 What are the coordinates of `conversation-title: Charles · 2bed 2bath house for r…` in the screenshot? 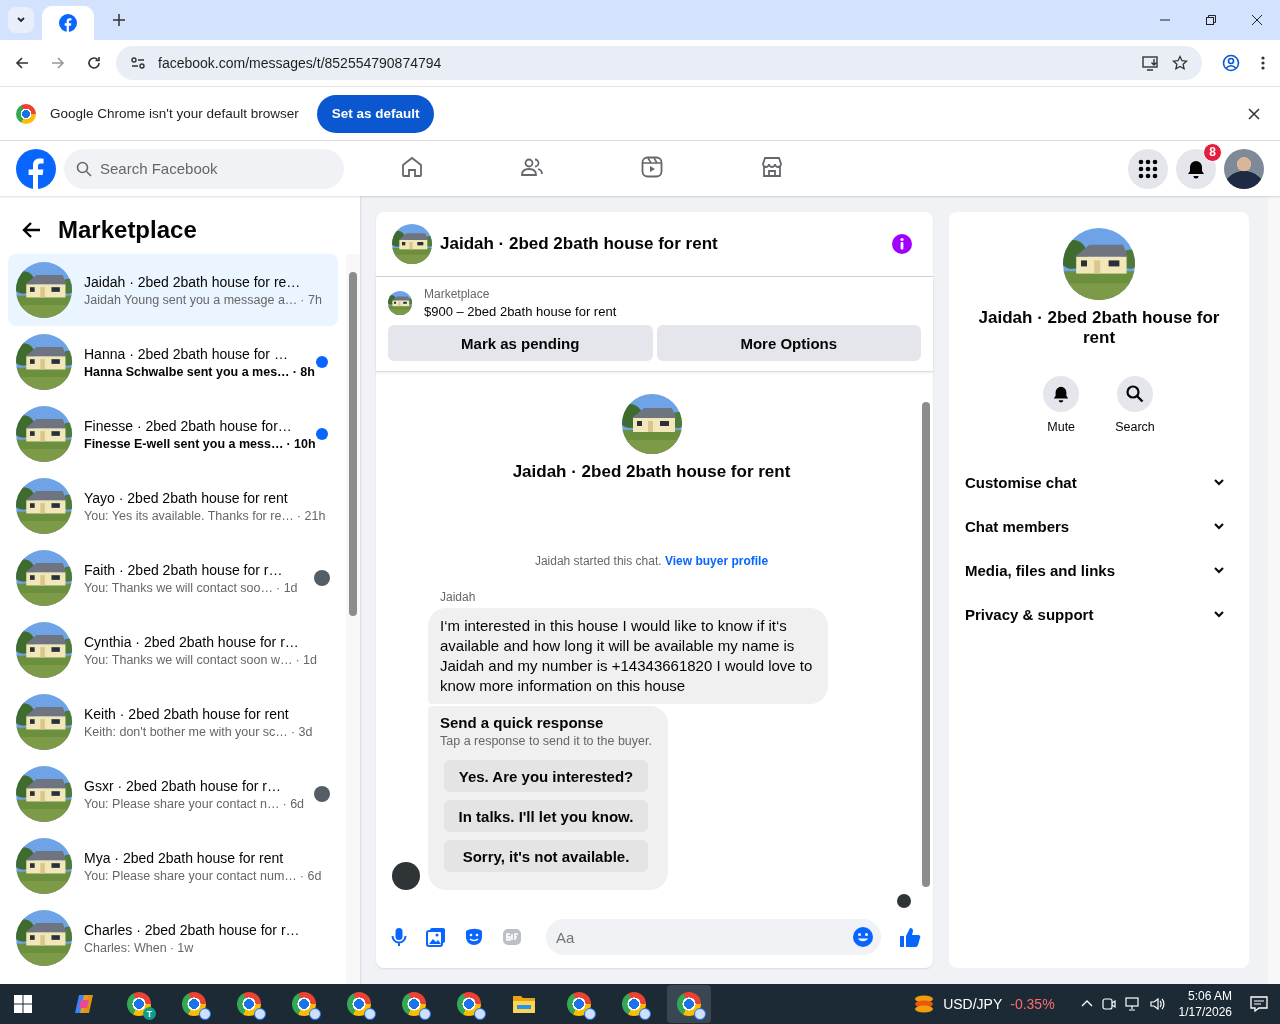 It's located at (192, 929).